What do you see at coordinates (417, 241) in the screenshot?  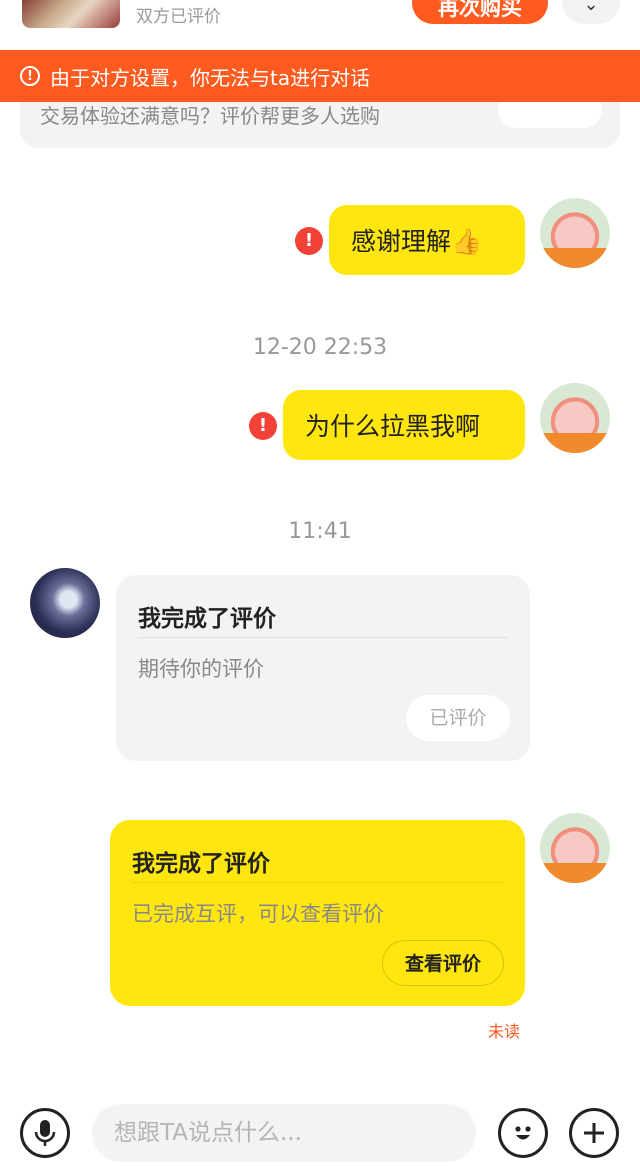 I see `message-text: 感谢理解👍` at bounding box center [417, 241].